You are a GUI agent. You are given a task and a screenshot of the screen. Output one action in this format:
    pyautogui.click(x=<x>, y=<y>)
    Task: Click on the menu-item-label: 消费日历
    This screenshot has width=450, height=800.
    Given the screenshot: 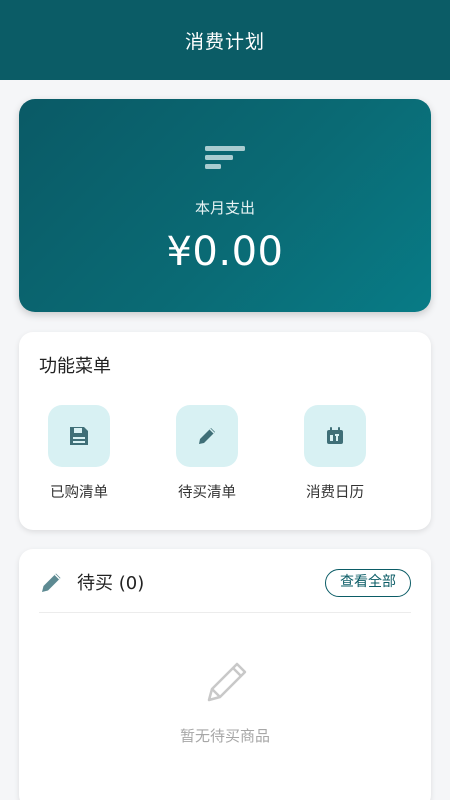 What is the action you would take?
    pyautogui.click(x=335, y=493)
    